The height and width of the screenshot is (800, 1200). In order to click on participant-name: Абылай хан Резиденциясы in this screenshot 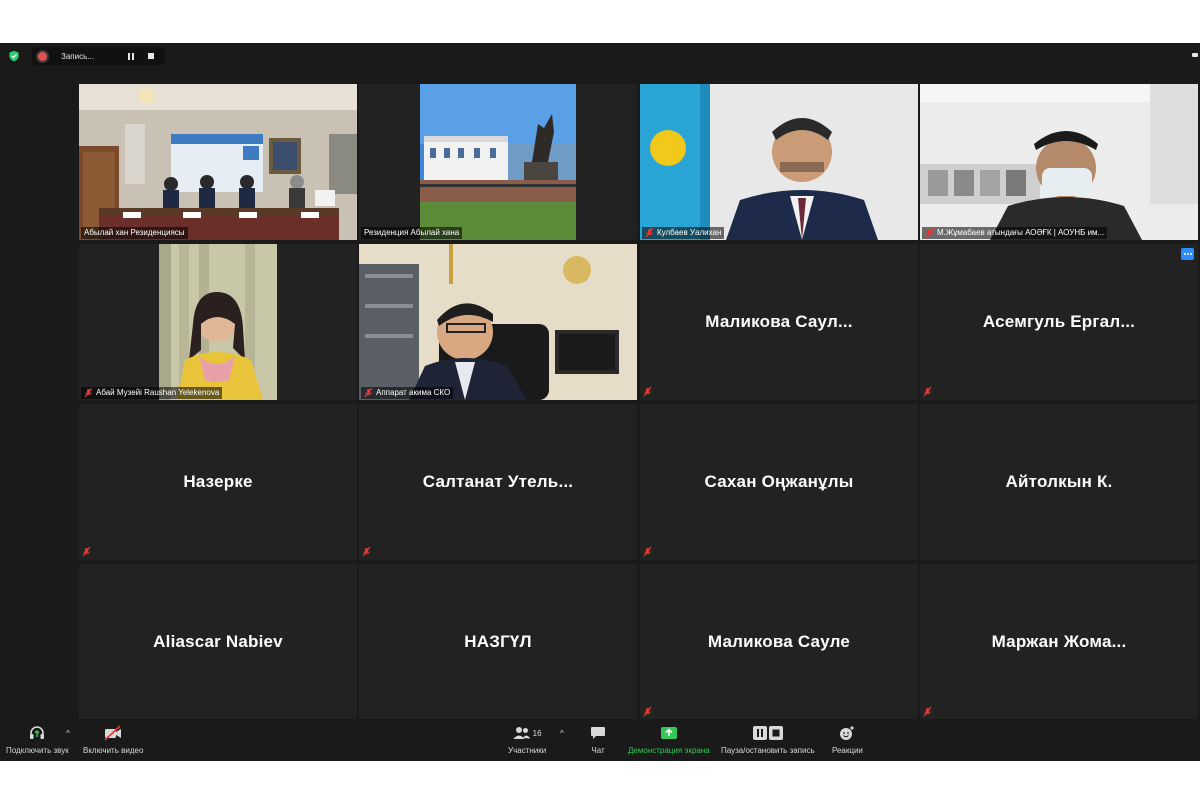, I will do `click(134, 232)`.